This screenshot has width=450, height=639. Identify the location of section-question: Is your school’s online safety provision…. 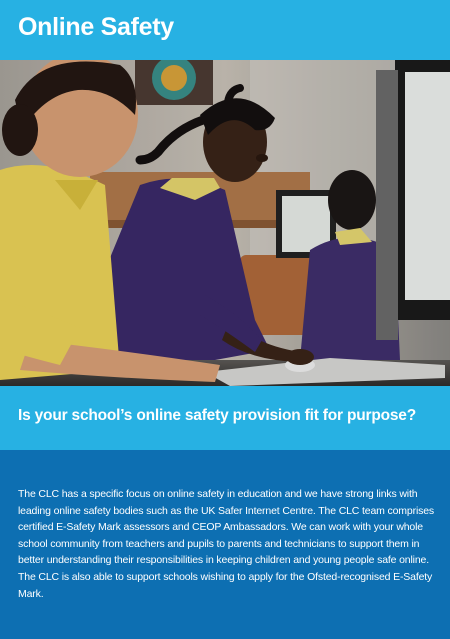
(217, 415).